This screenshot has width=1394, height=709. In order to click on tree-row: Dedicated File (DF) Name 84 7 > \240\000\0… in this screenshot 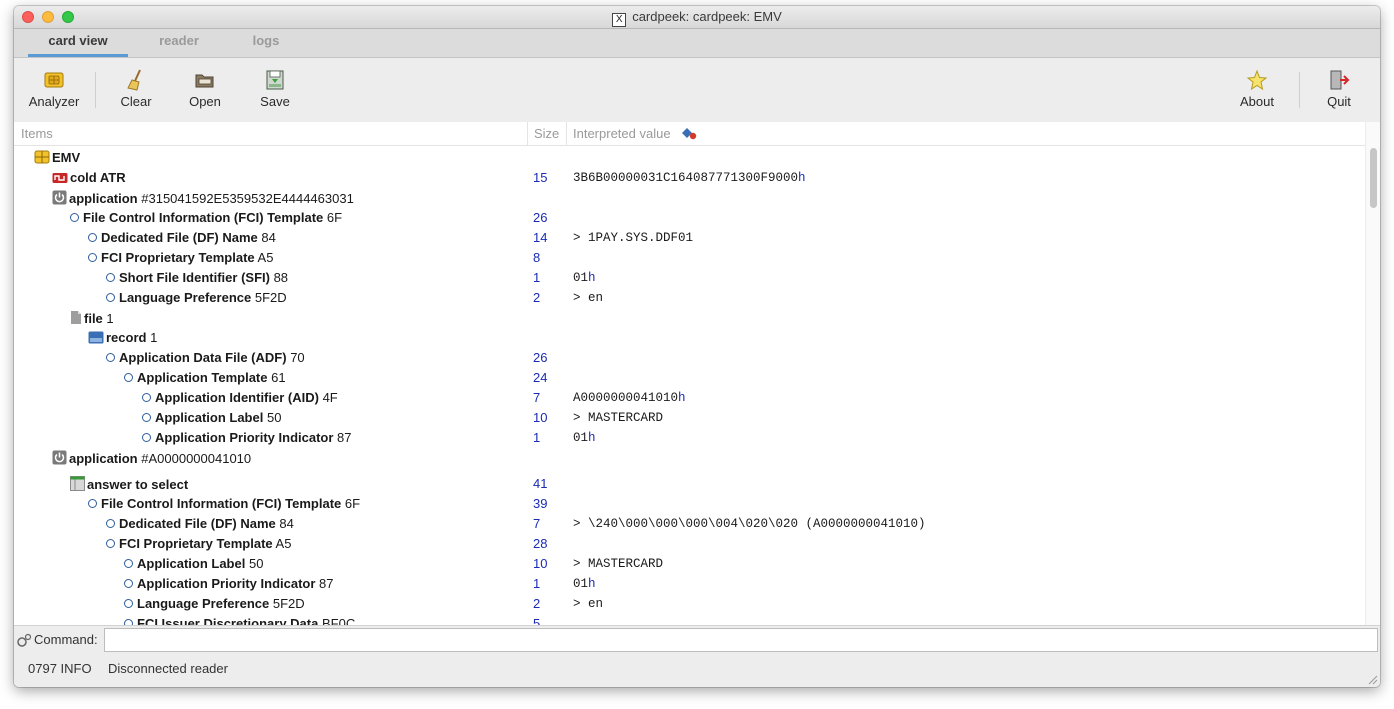, I will do `click(690, 524)`.